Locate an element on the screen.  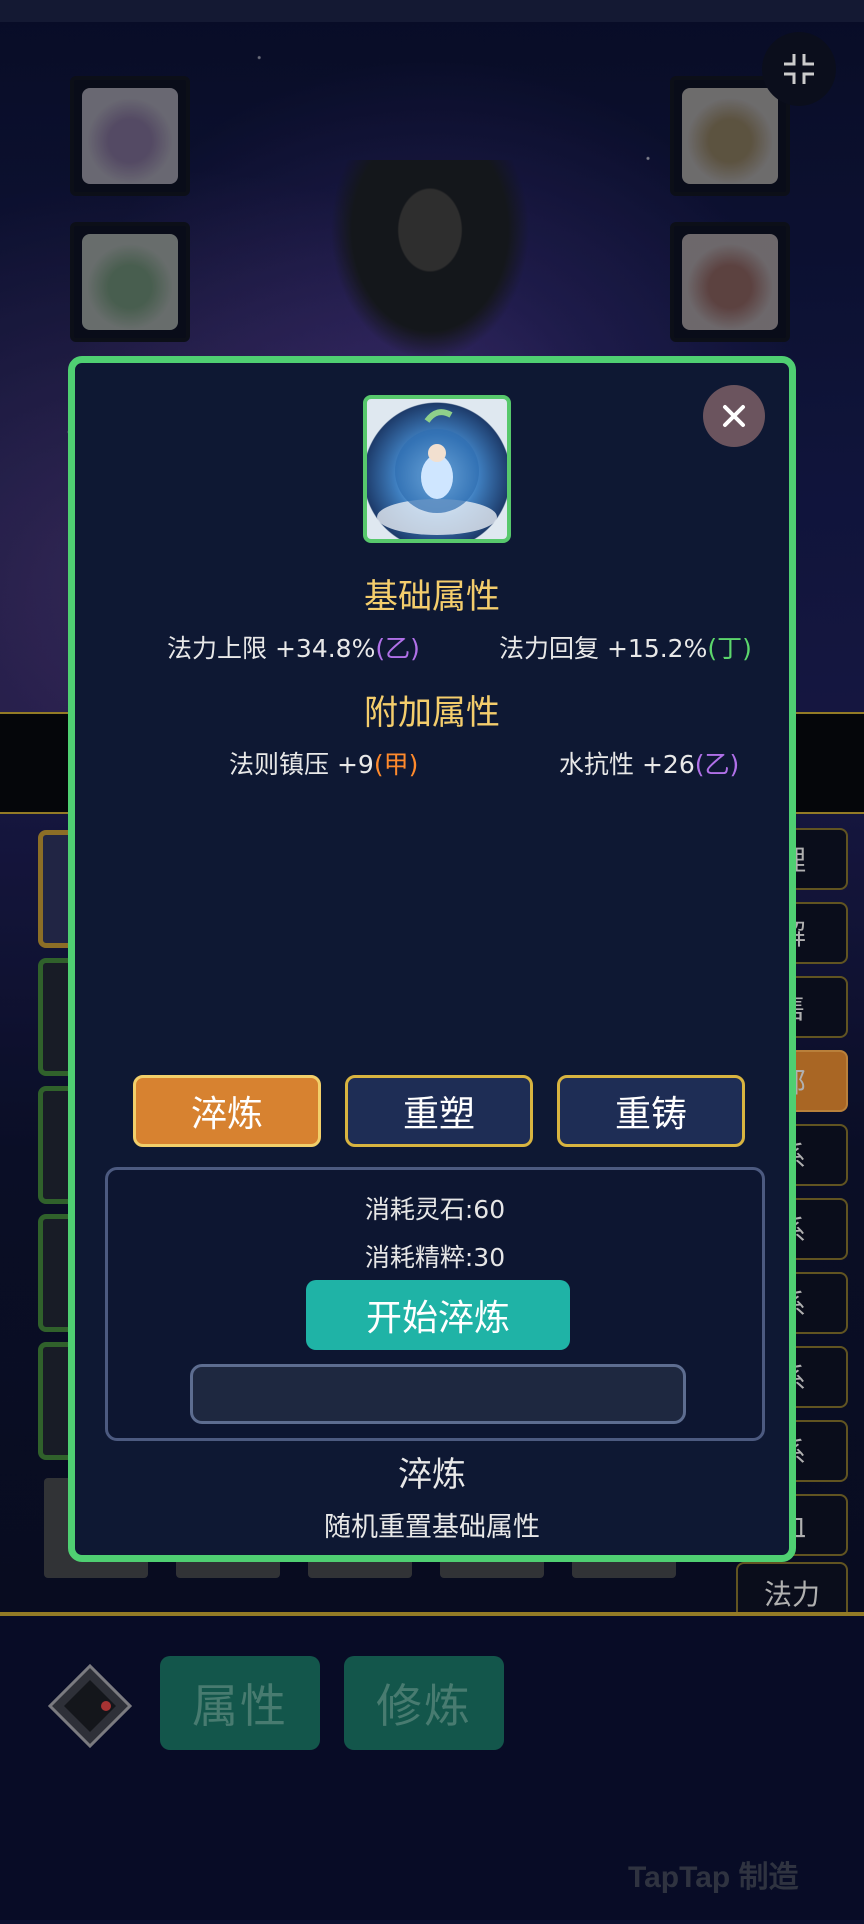
extra-attribute: 法则镇压 +9(甲) is located at coordinates (323, 763).